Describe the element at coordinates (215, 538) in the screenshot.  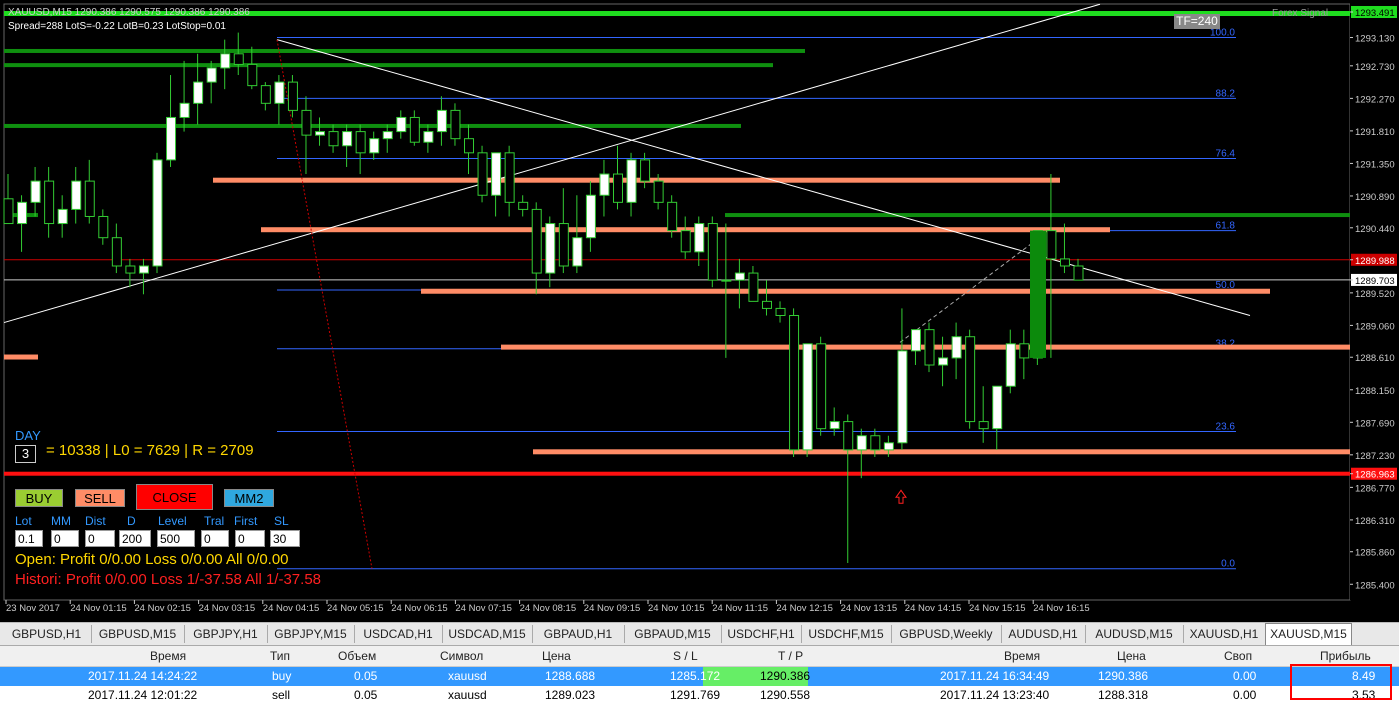
I see `tral-input: 0` at that location.